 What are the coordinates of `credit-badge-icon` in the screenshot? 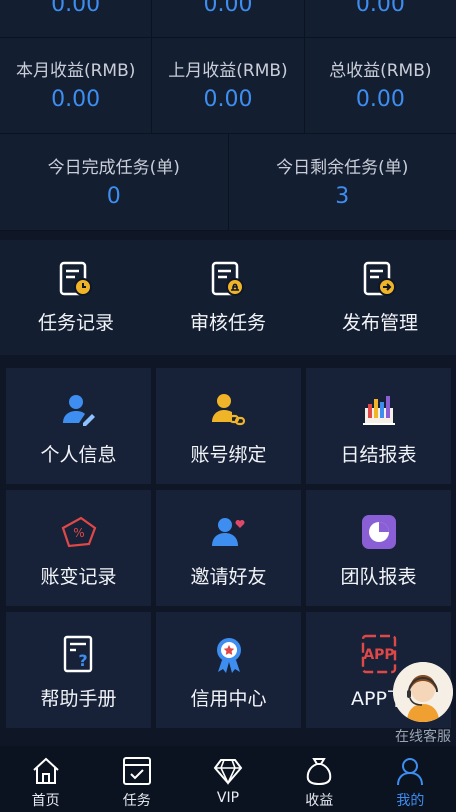 It's located at (229, 654).